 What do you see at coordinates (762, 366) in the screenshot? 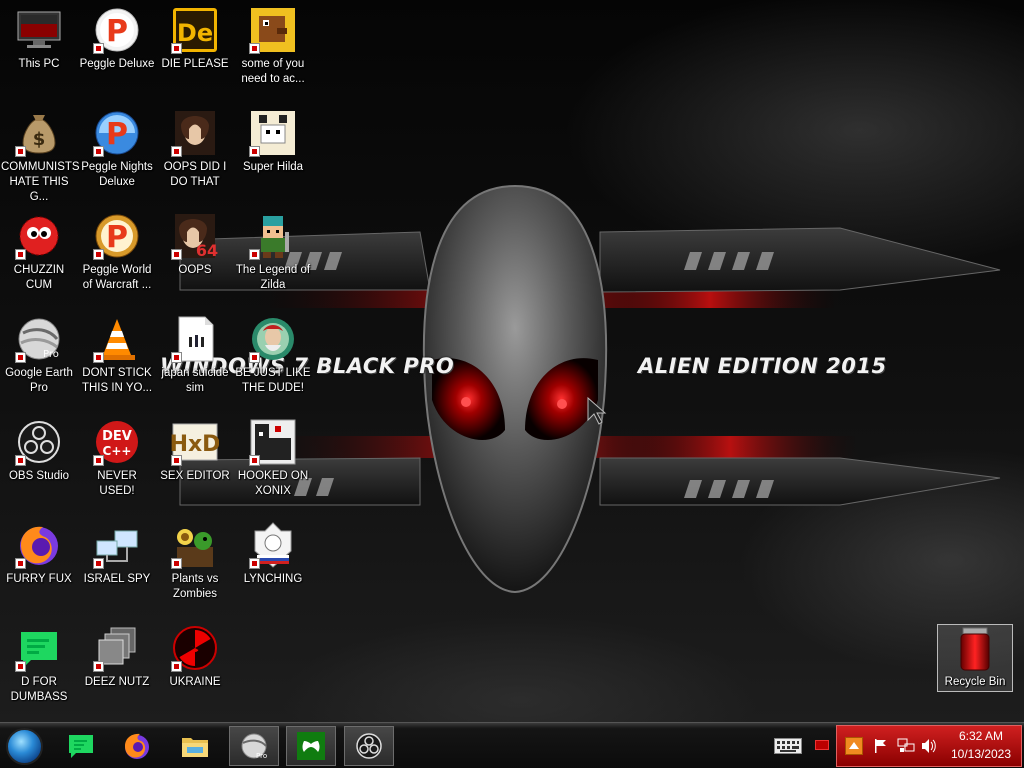
I see `wallpaper-right-text: ALIEN EDITION 2015` at bounding box center [762, 366].